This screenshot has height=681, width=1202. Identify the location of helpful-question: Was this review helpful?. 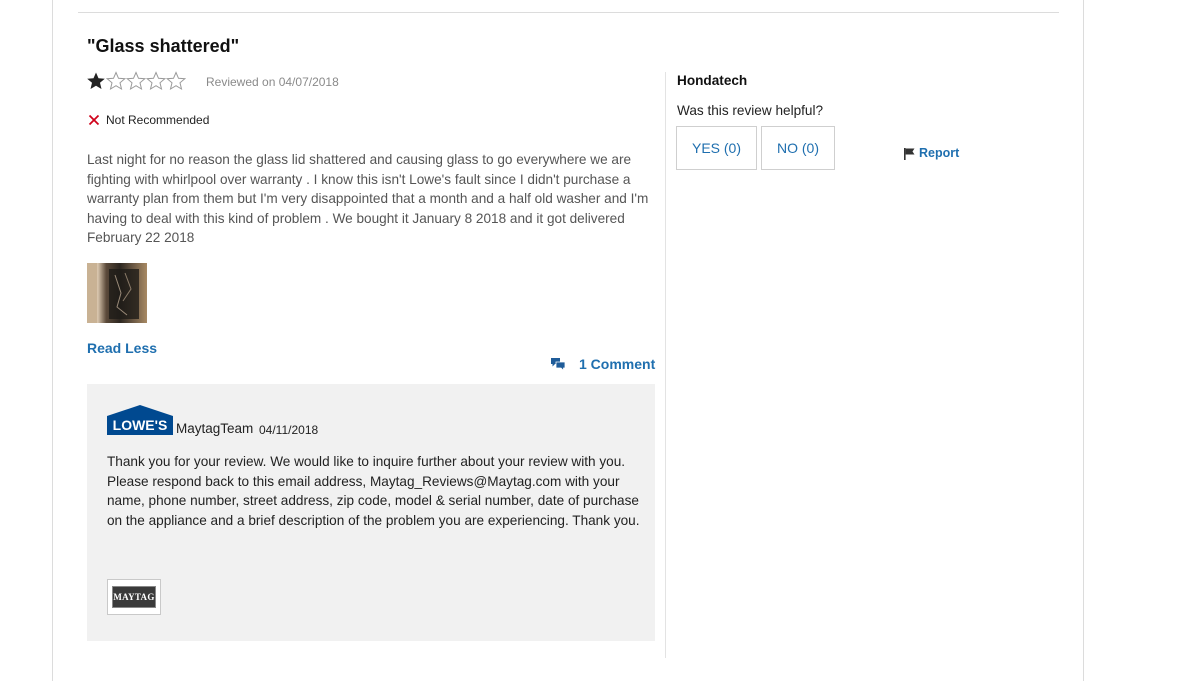
(750, 110).